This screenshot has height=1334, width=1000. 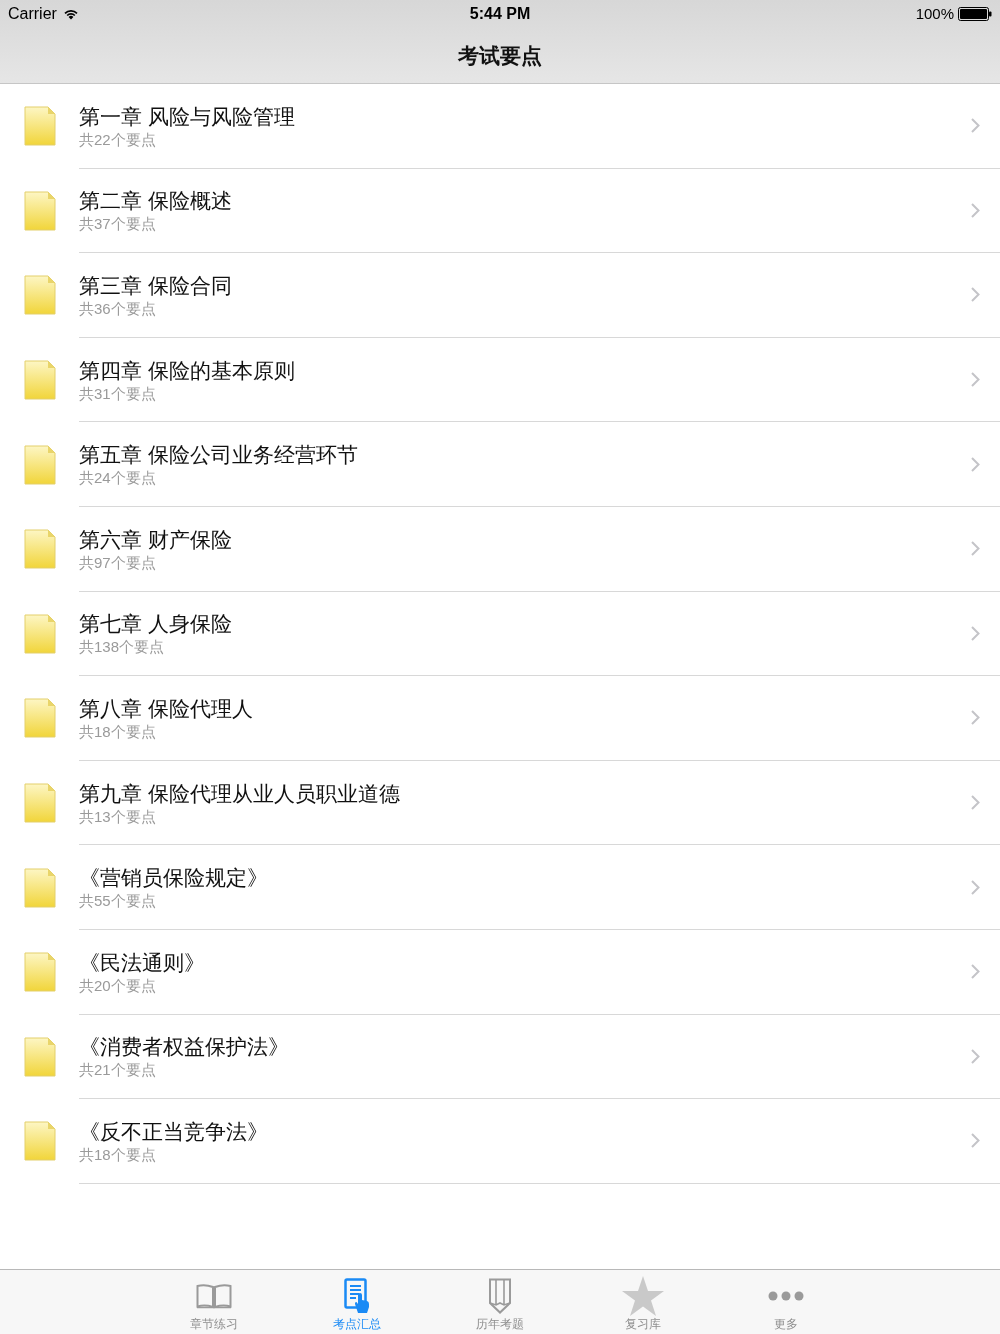 I want to click on point-count: 共21个要点, so click(x=117, y=1070).